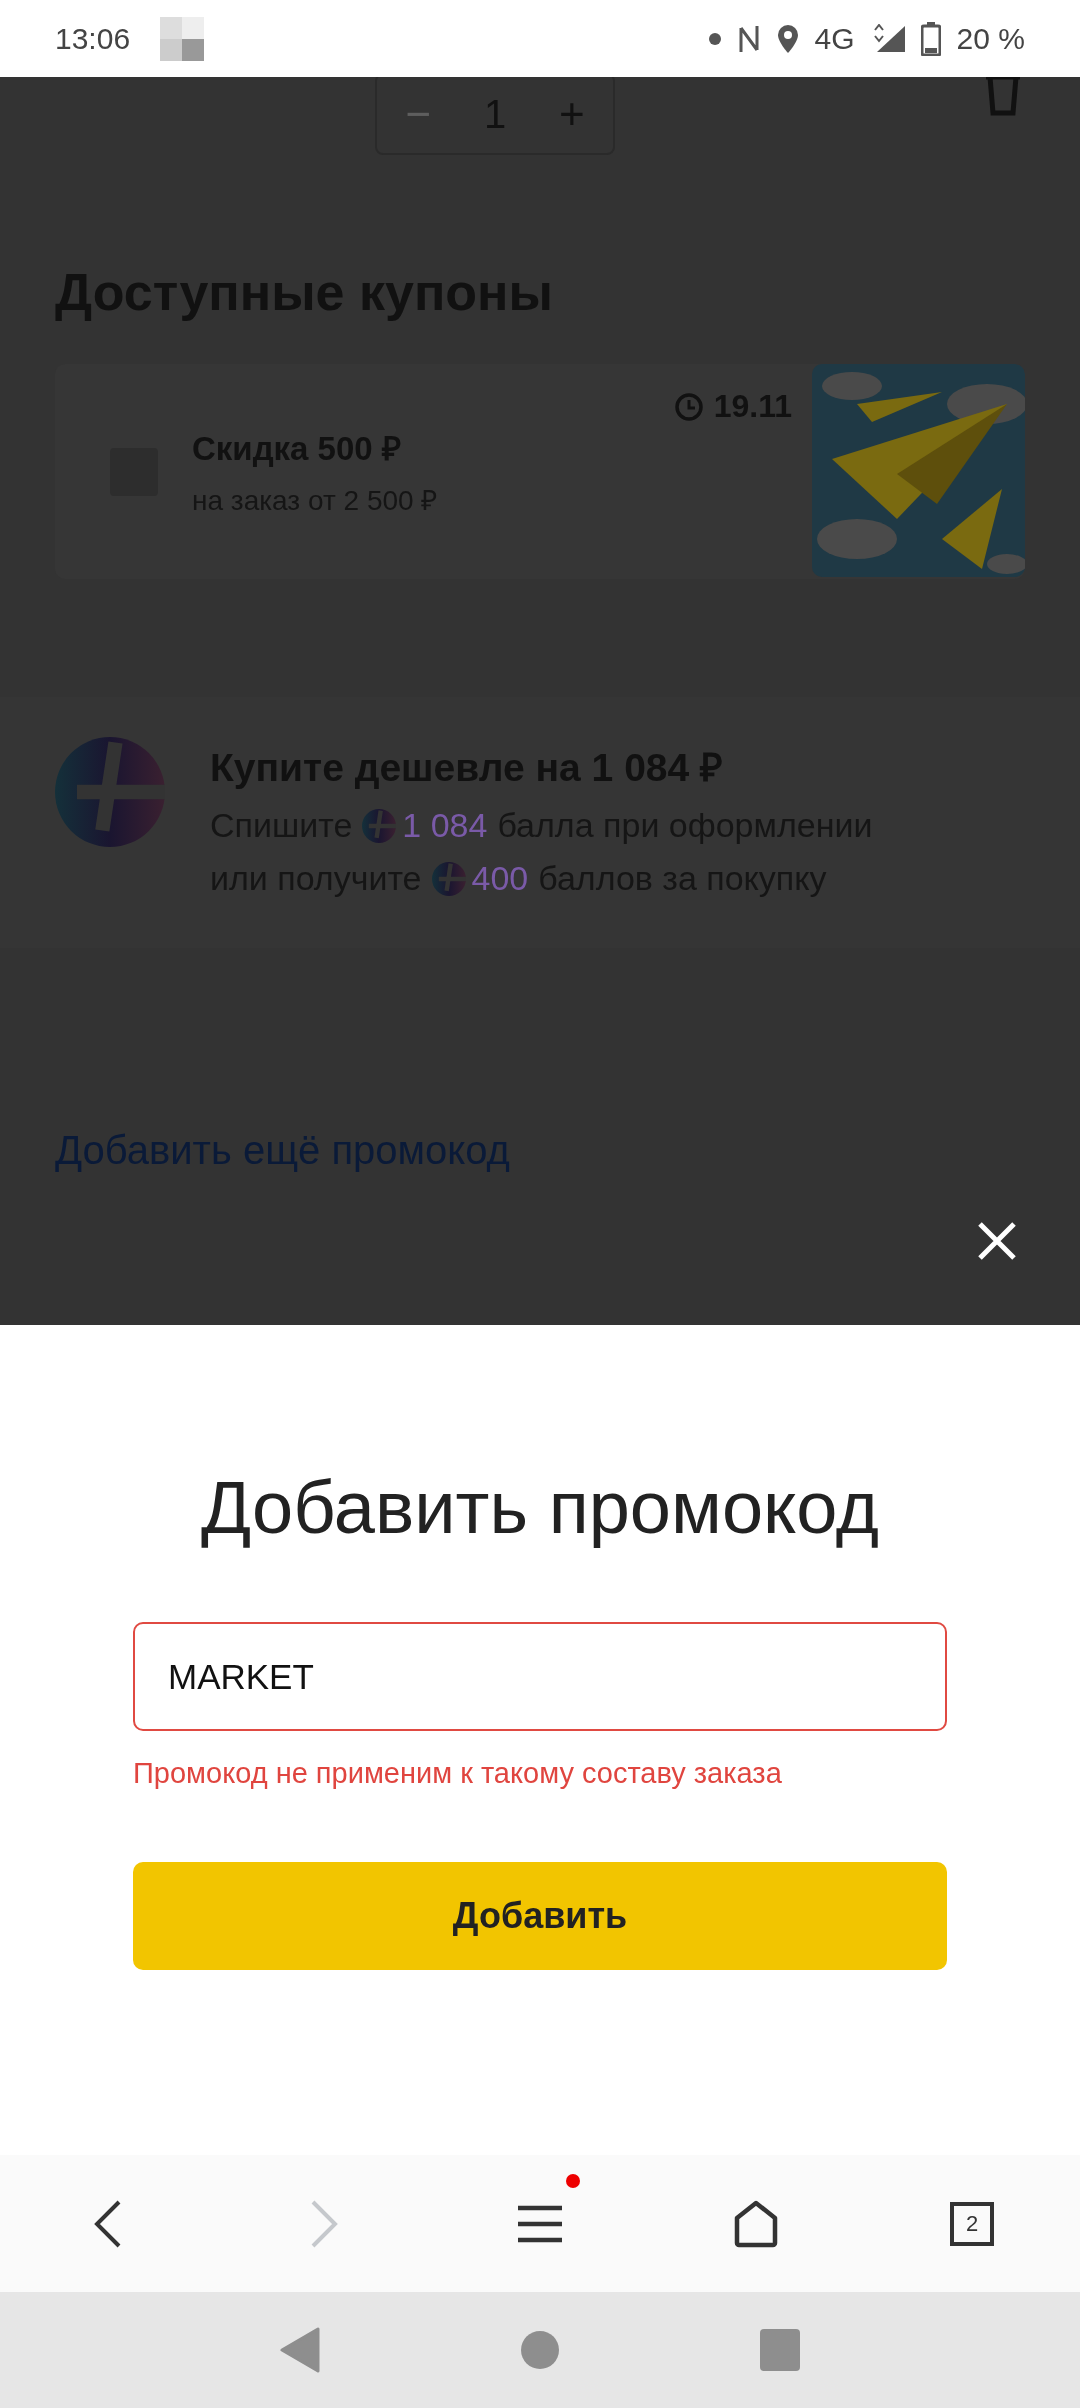 This screenshot has height=2408, width=1080. What do you see at coordinates (93, 38) in the screenshot?
I see `clock: 13:06` at bounding box center [93, 38].